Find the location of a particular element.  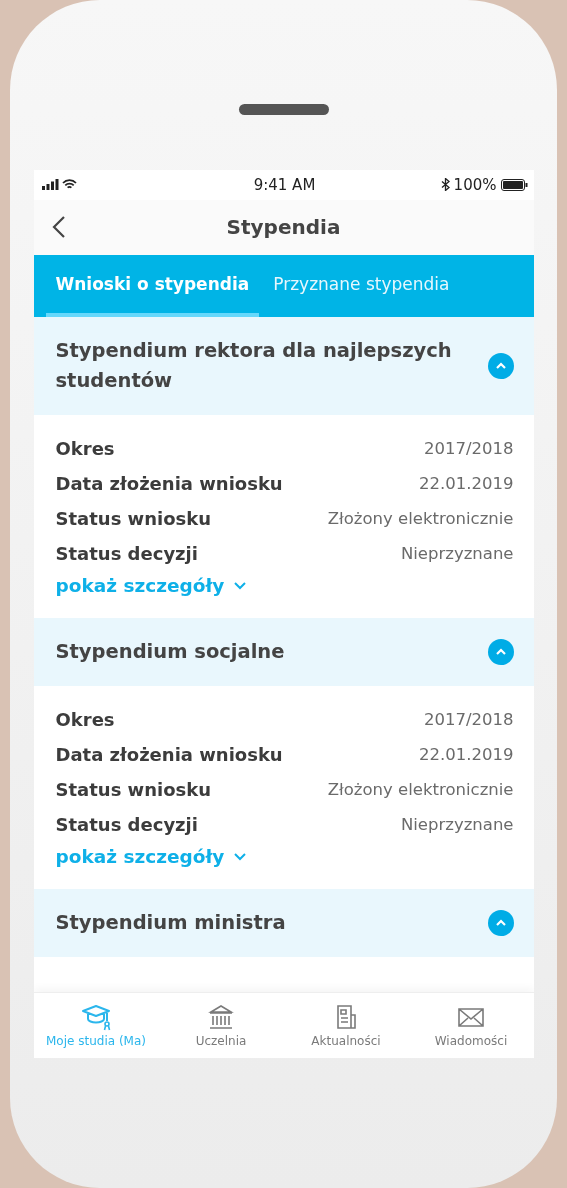

section-title: Stypendium socjalne is located at coordinates (170, 652).